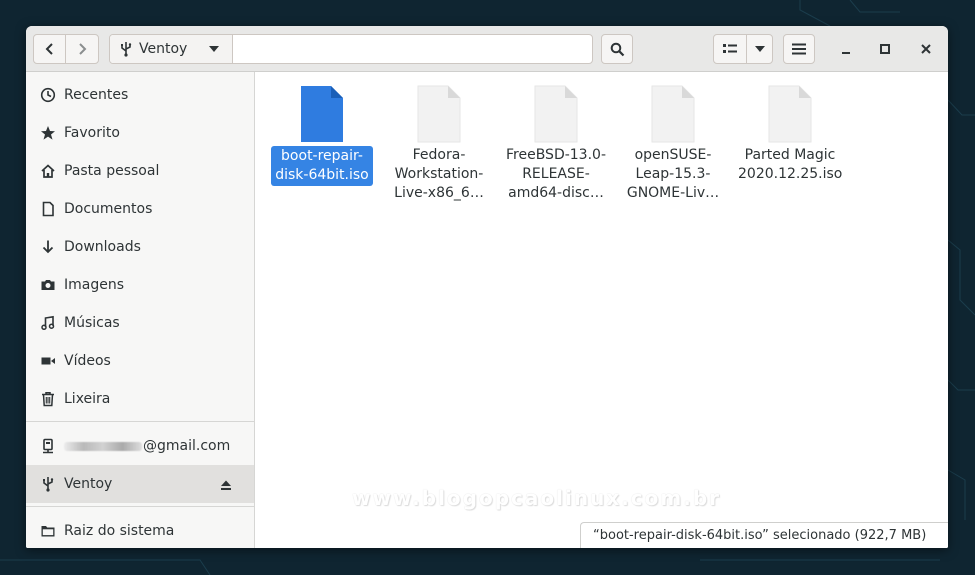  Describe the element at coordinates (673, 155) in the screenshot. I see `file-name-line: openSUSE-` at that location.